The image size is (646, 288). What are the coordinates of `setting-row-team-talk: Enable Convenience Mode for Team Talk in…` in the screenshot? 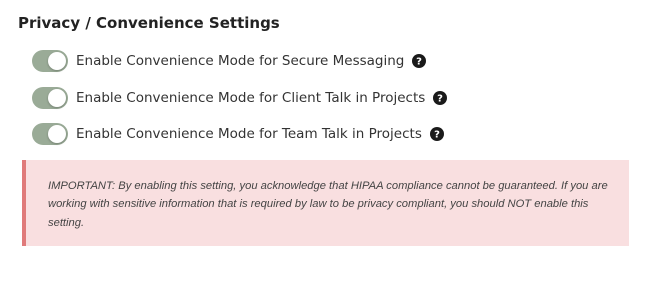 It's located at (238, 134).